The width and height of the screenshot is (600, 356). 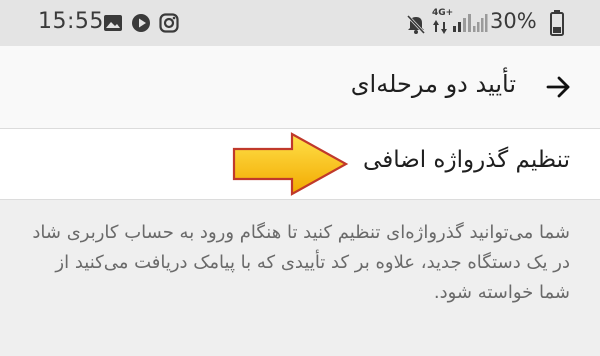 What do you see at coordinates (557, 23) in the screenshot?
I see `battery-icon` at bounding box center [557, 23].